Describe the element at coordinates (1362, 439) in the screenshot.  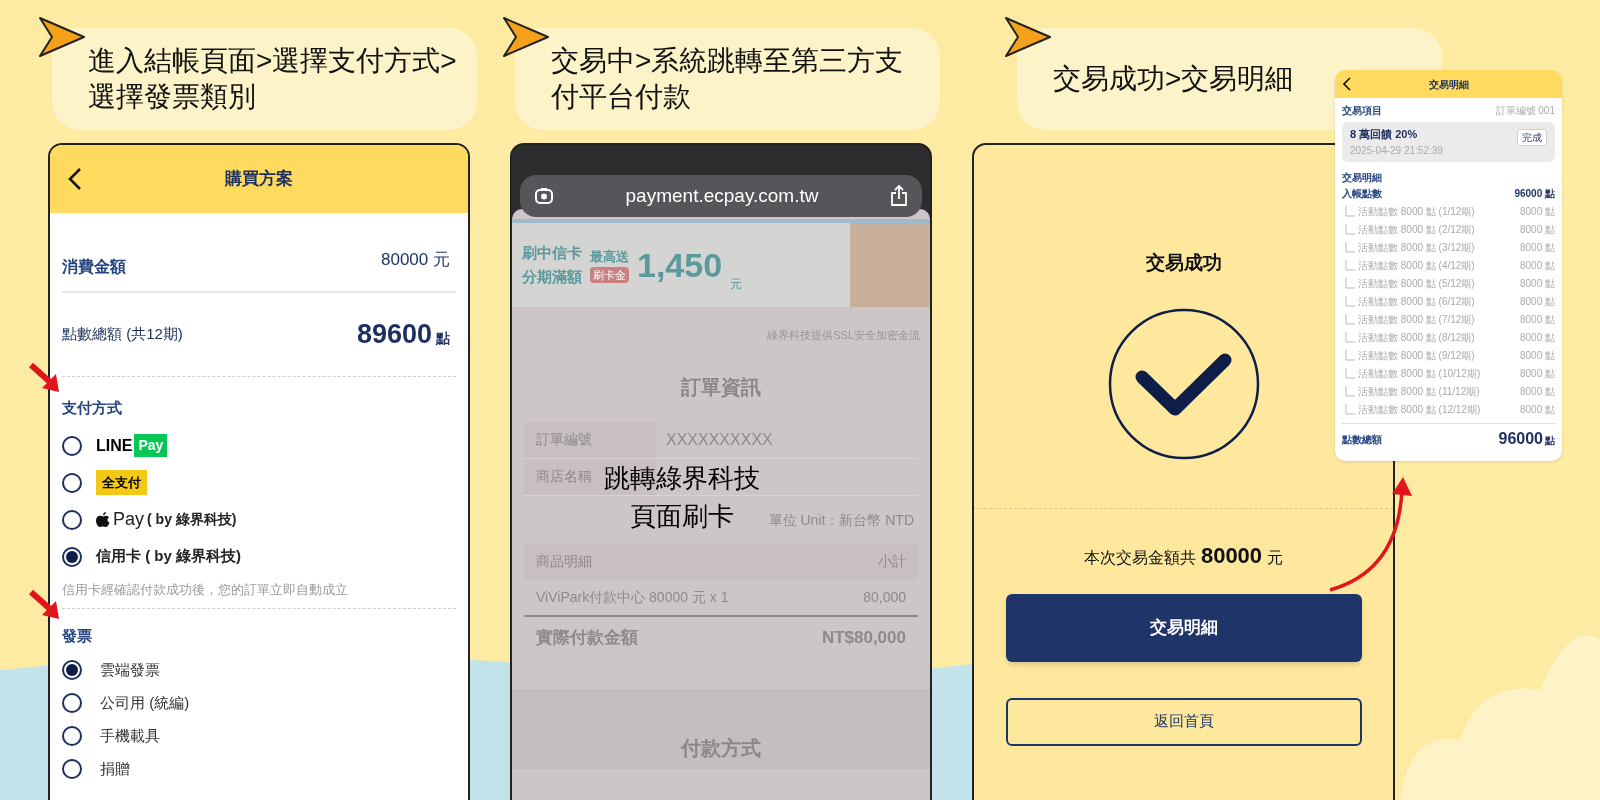
I see `total-label: 點數總額` at that location.